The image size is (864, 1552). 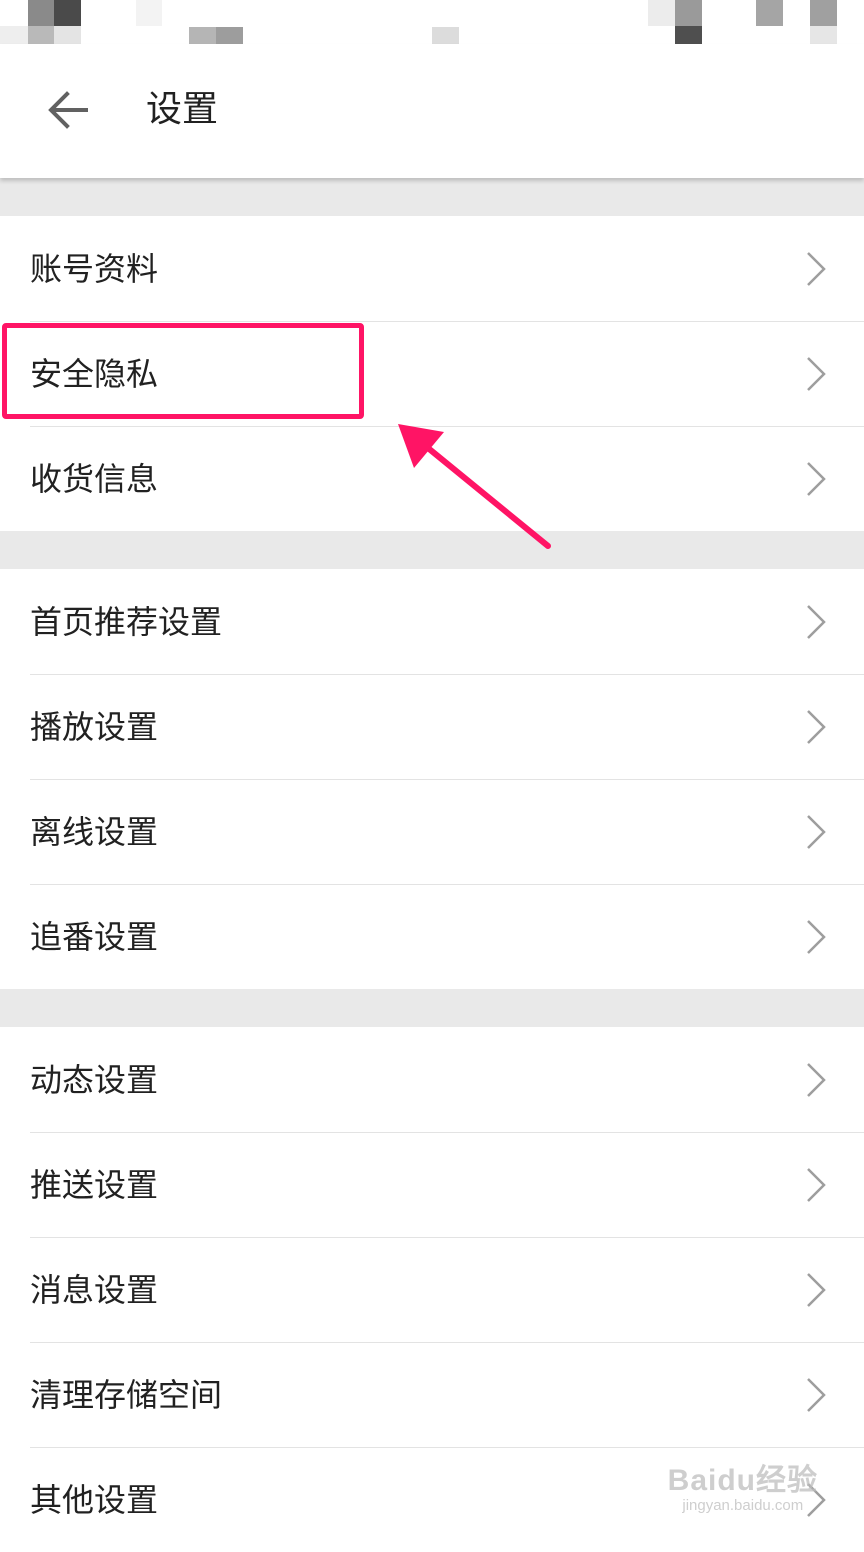 I want to click on page-title: 设置, so click(x=182, y=109).